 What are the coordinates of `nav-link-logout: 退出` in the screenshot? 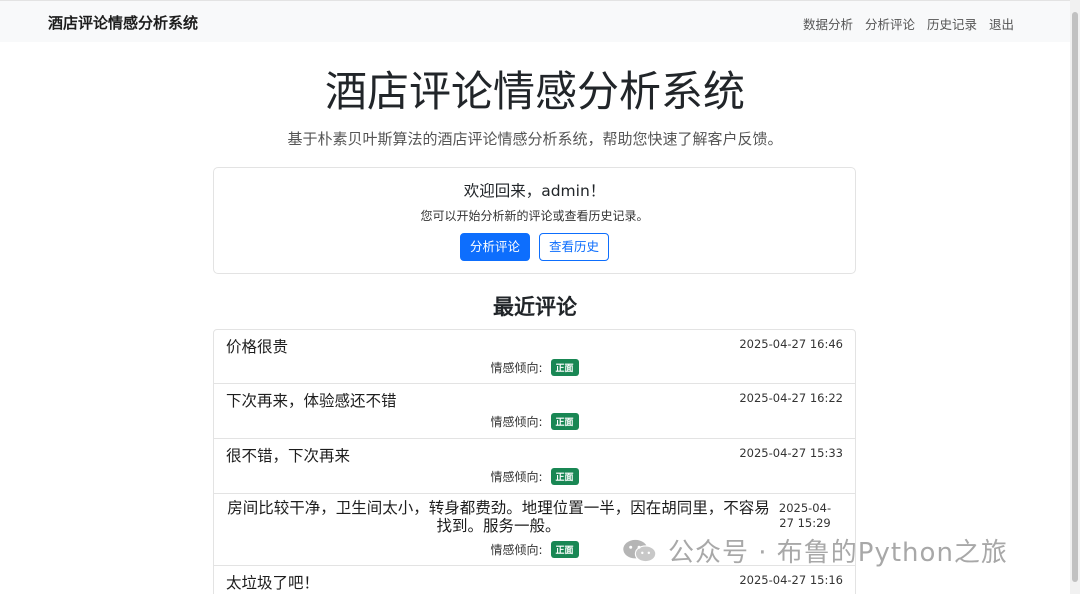 It's located at (1001, 23).